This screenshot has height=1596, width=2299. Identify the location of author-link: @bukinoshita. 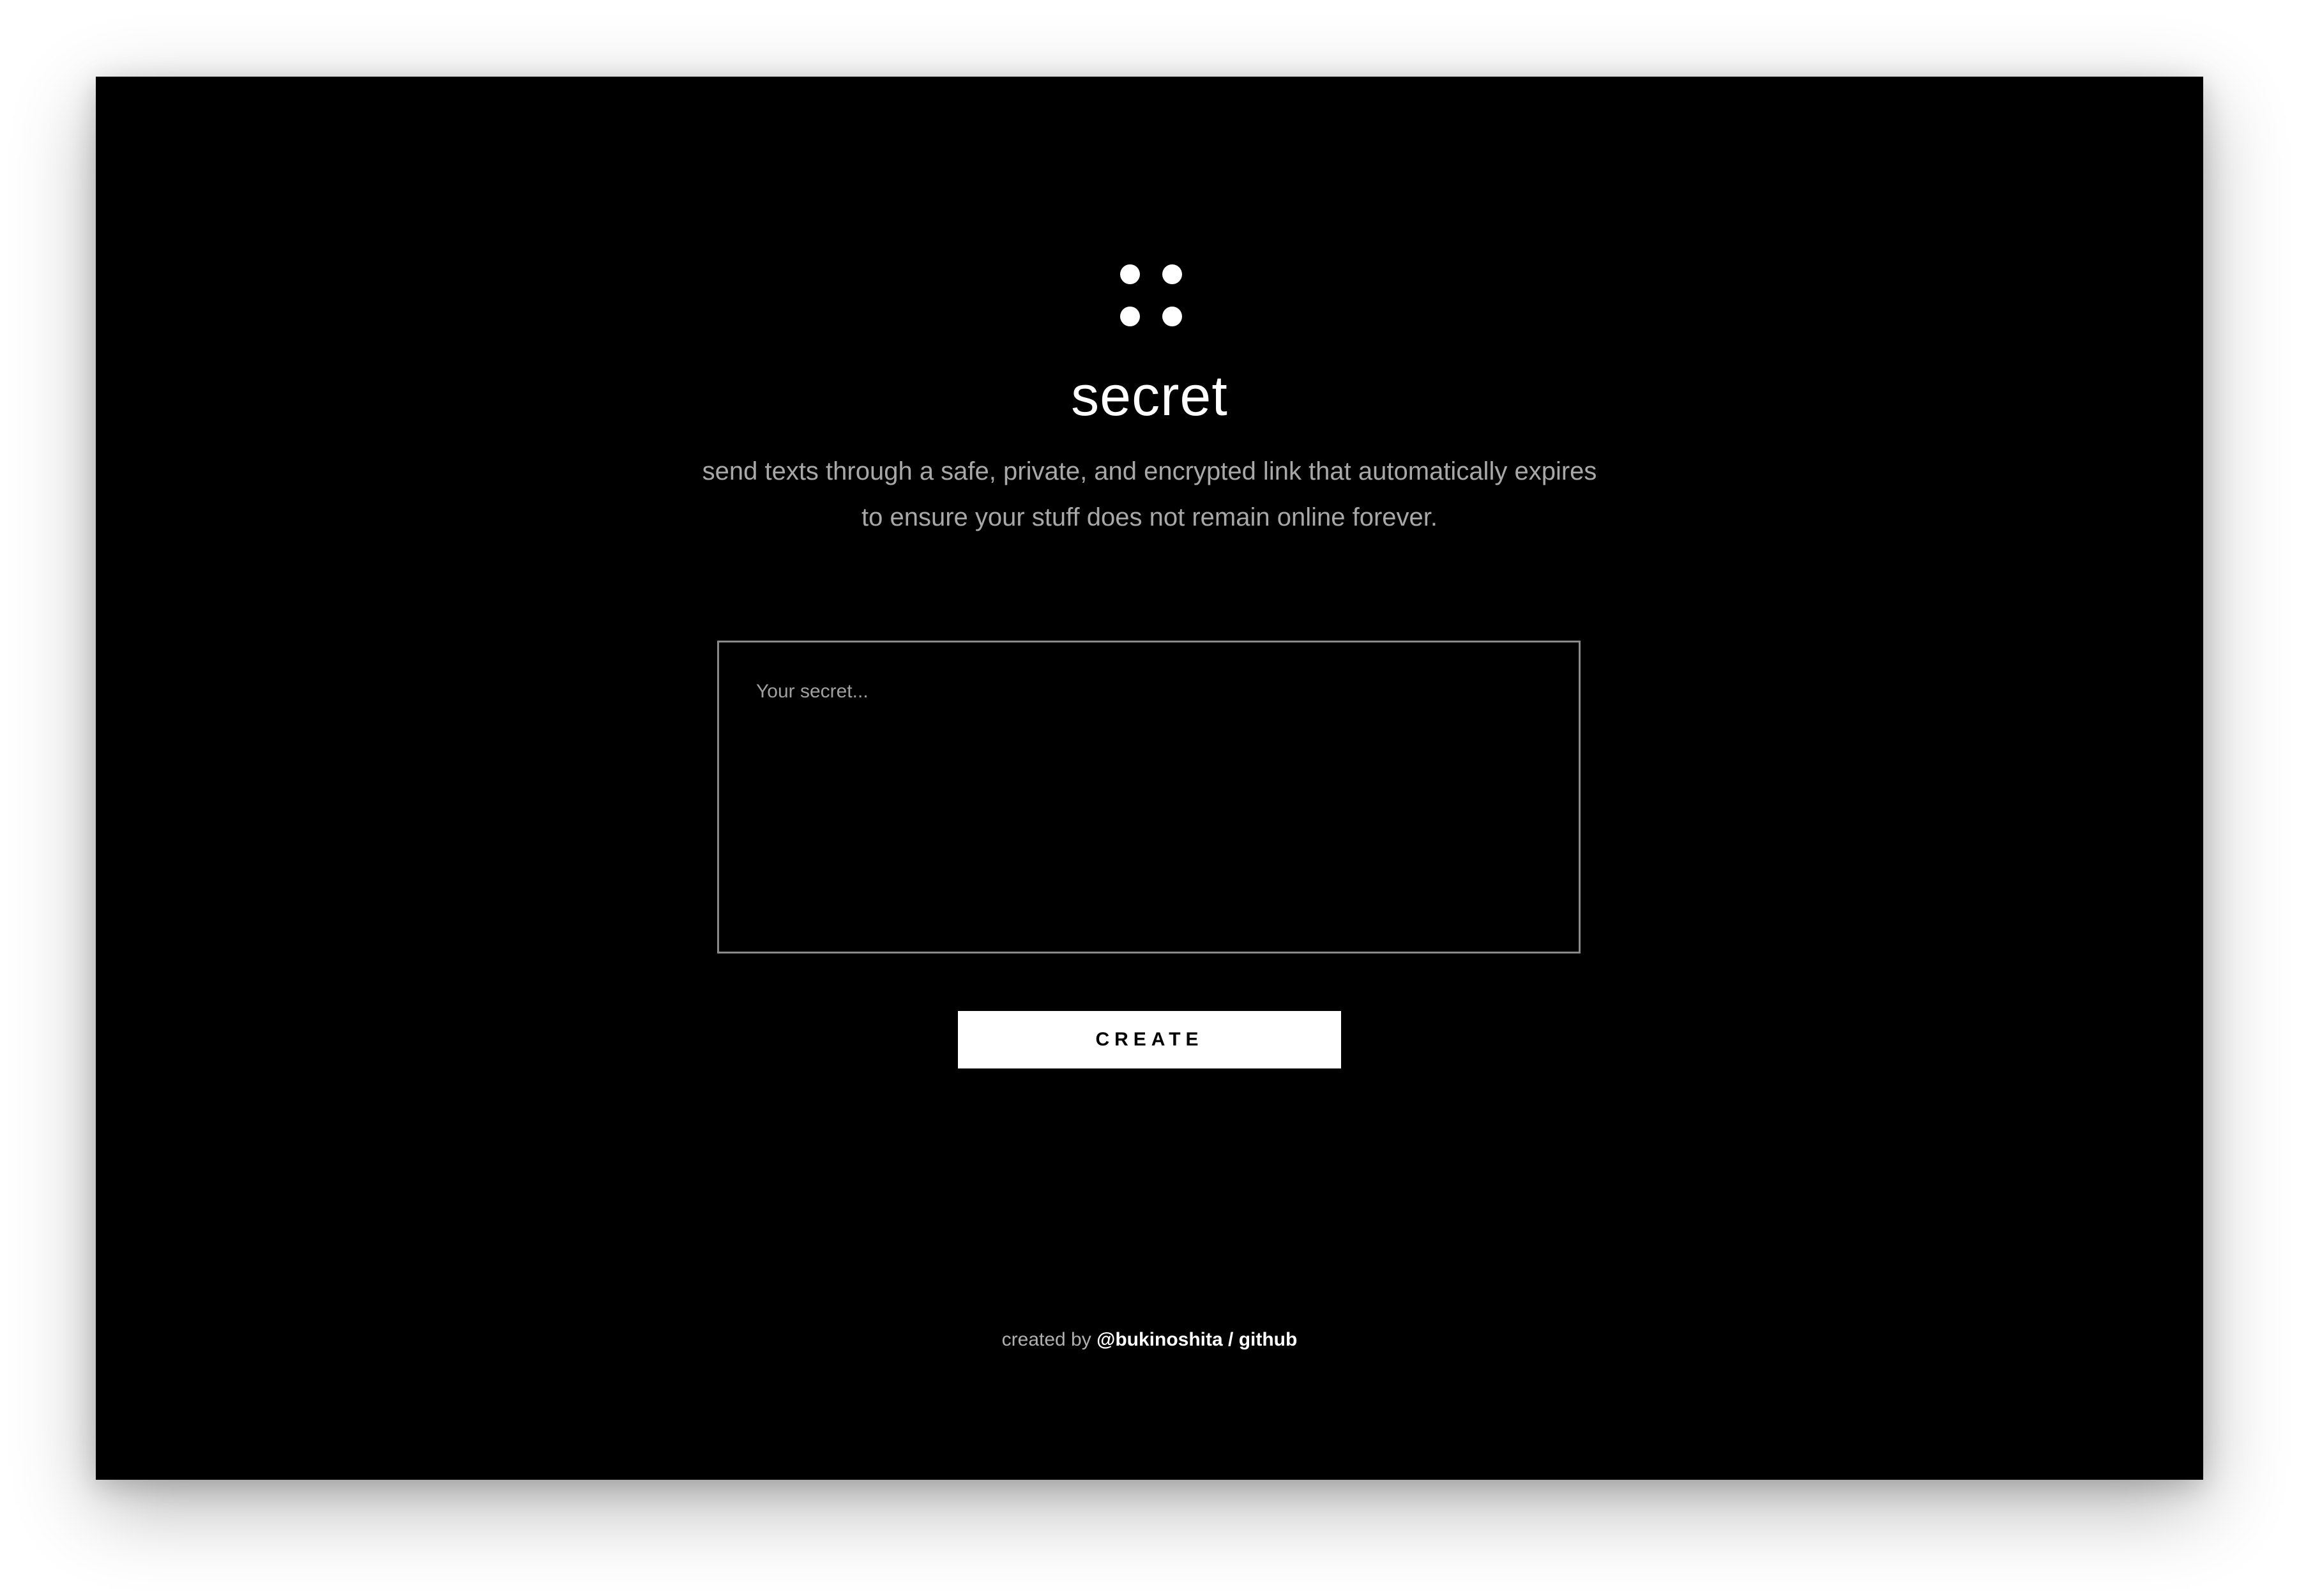
(1159, 1339).